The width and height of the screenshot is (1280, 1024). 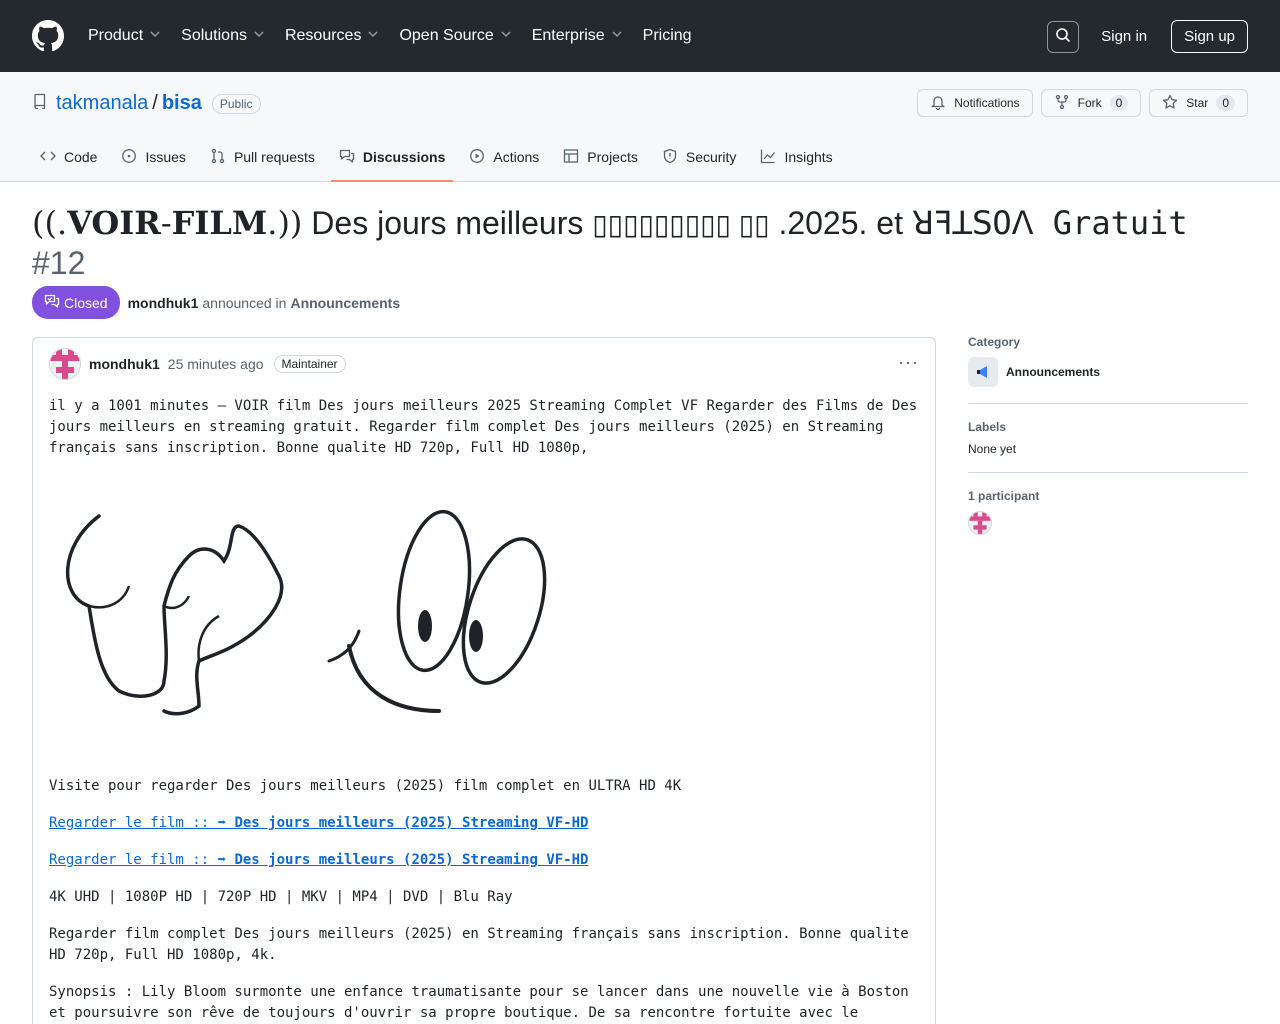 I want to click on nav-enterprise-label: Enterprise, so click(x=568, y=35).